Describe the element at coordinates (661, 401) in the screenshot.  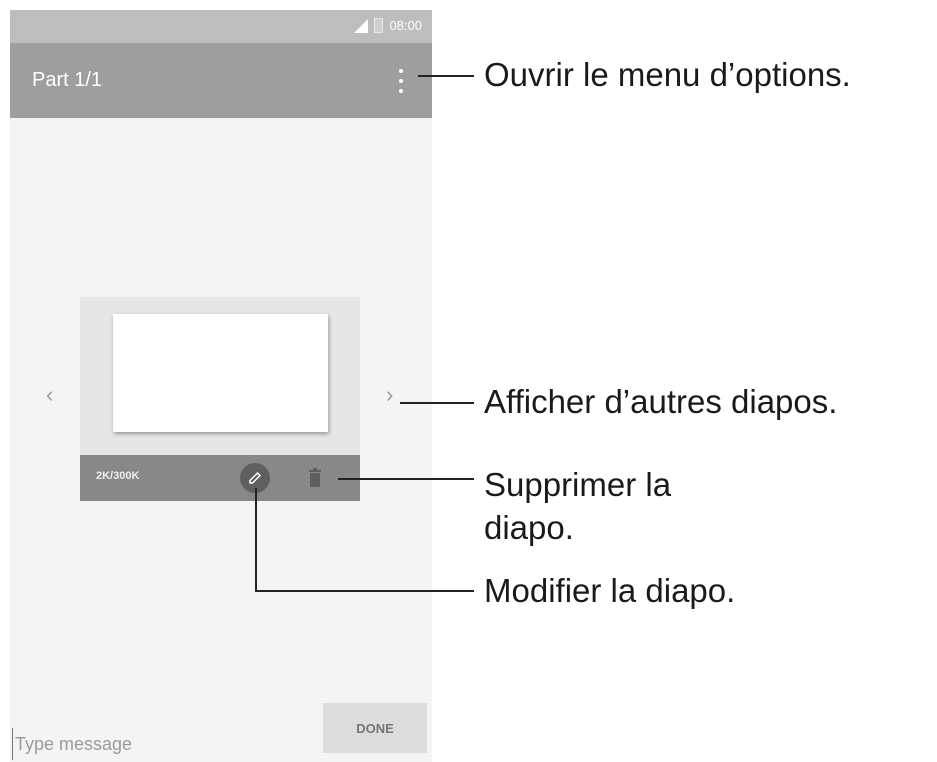
I see `callout-slides: Afficher d’autres diapos.` at that location.